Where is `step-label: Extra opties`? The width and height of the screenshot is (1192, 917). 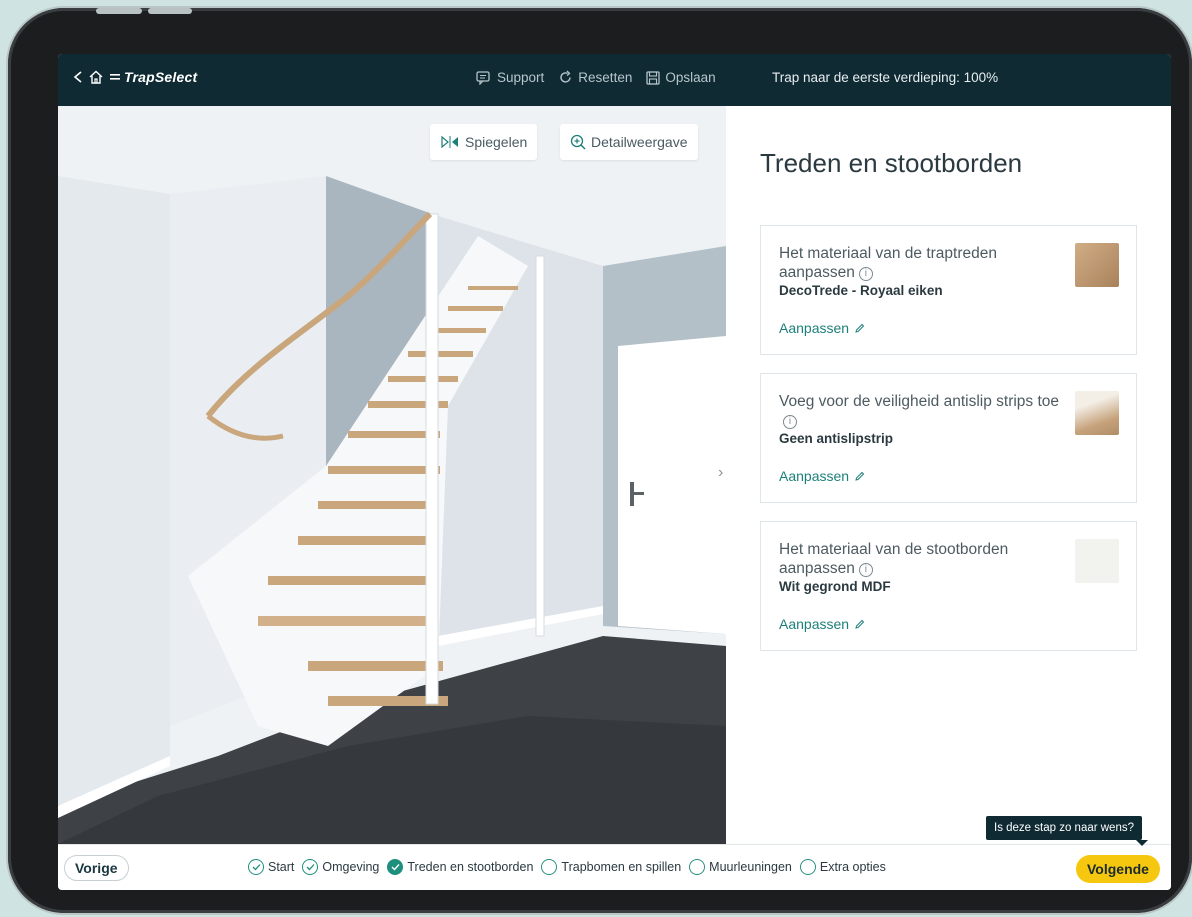 step-label: Extra opties is located at coordinates (852, 867).